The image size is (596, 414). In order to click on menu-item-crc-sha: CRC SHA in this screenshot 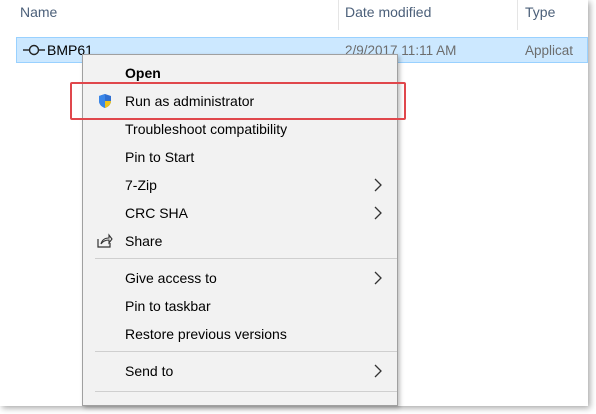, I will do `click(240, 213)`.